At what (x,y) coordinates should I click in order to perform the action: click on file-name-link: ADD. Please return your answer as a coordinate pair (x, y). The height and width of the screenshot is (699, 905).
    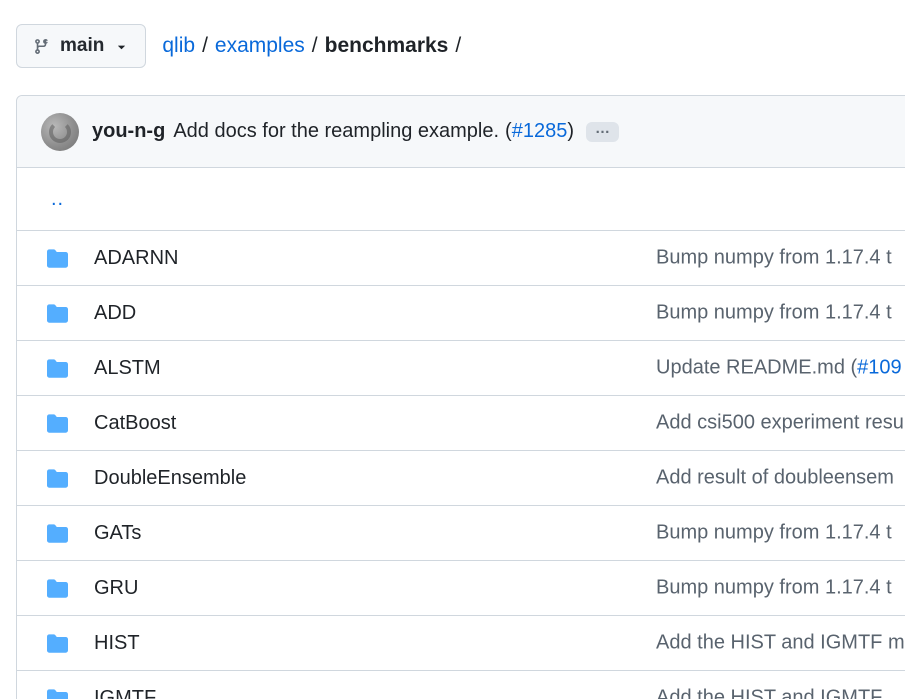
    Looking at the image, I should click on (115, 313).